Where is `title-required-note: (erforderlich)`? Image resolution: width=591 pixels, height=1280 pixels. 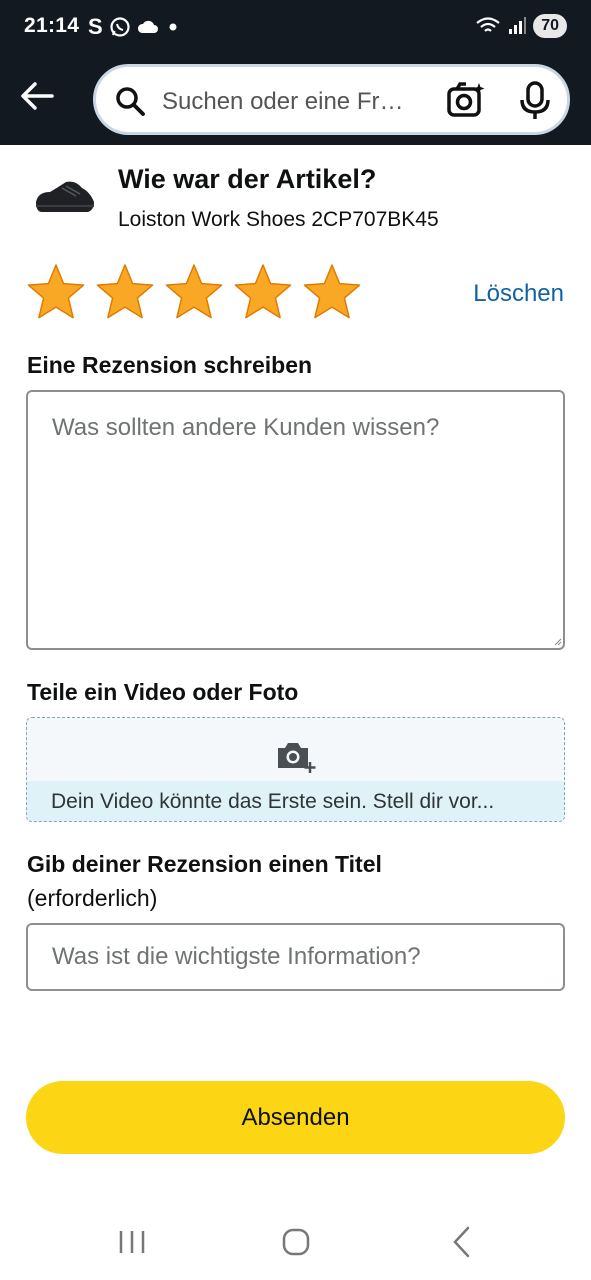 title-required-note: (erforderlich) is located at coordinates (92, 898).